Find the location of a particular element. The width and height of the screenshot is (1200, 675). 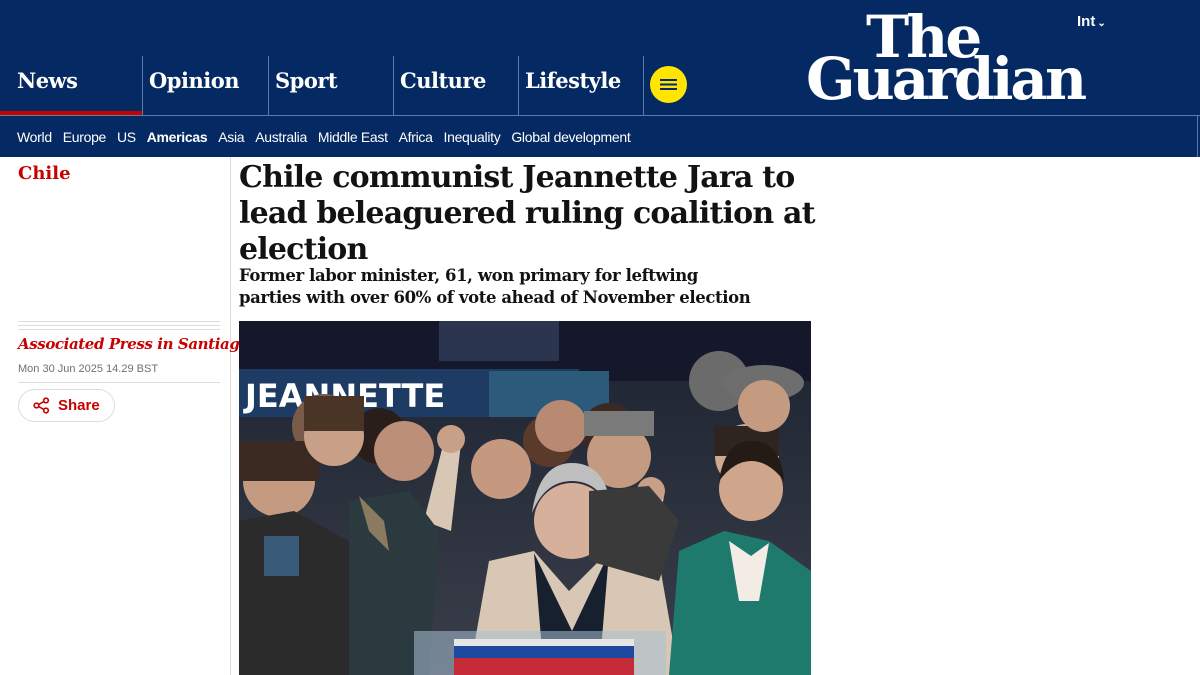

subnav-divider is located at coordinates (600, 115).